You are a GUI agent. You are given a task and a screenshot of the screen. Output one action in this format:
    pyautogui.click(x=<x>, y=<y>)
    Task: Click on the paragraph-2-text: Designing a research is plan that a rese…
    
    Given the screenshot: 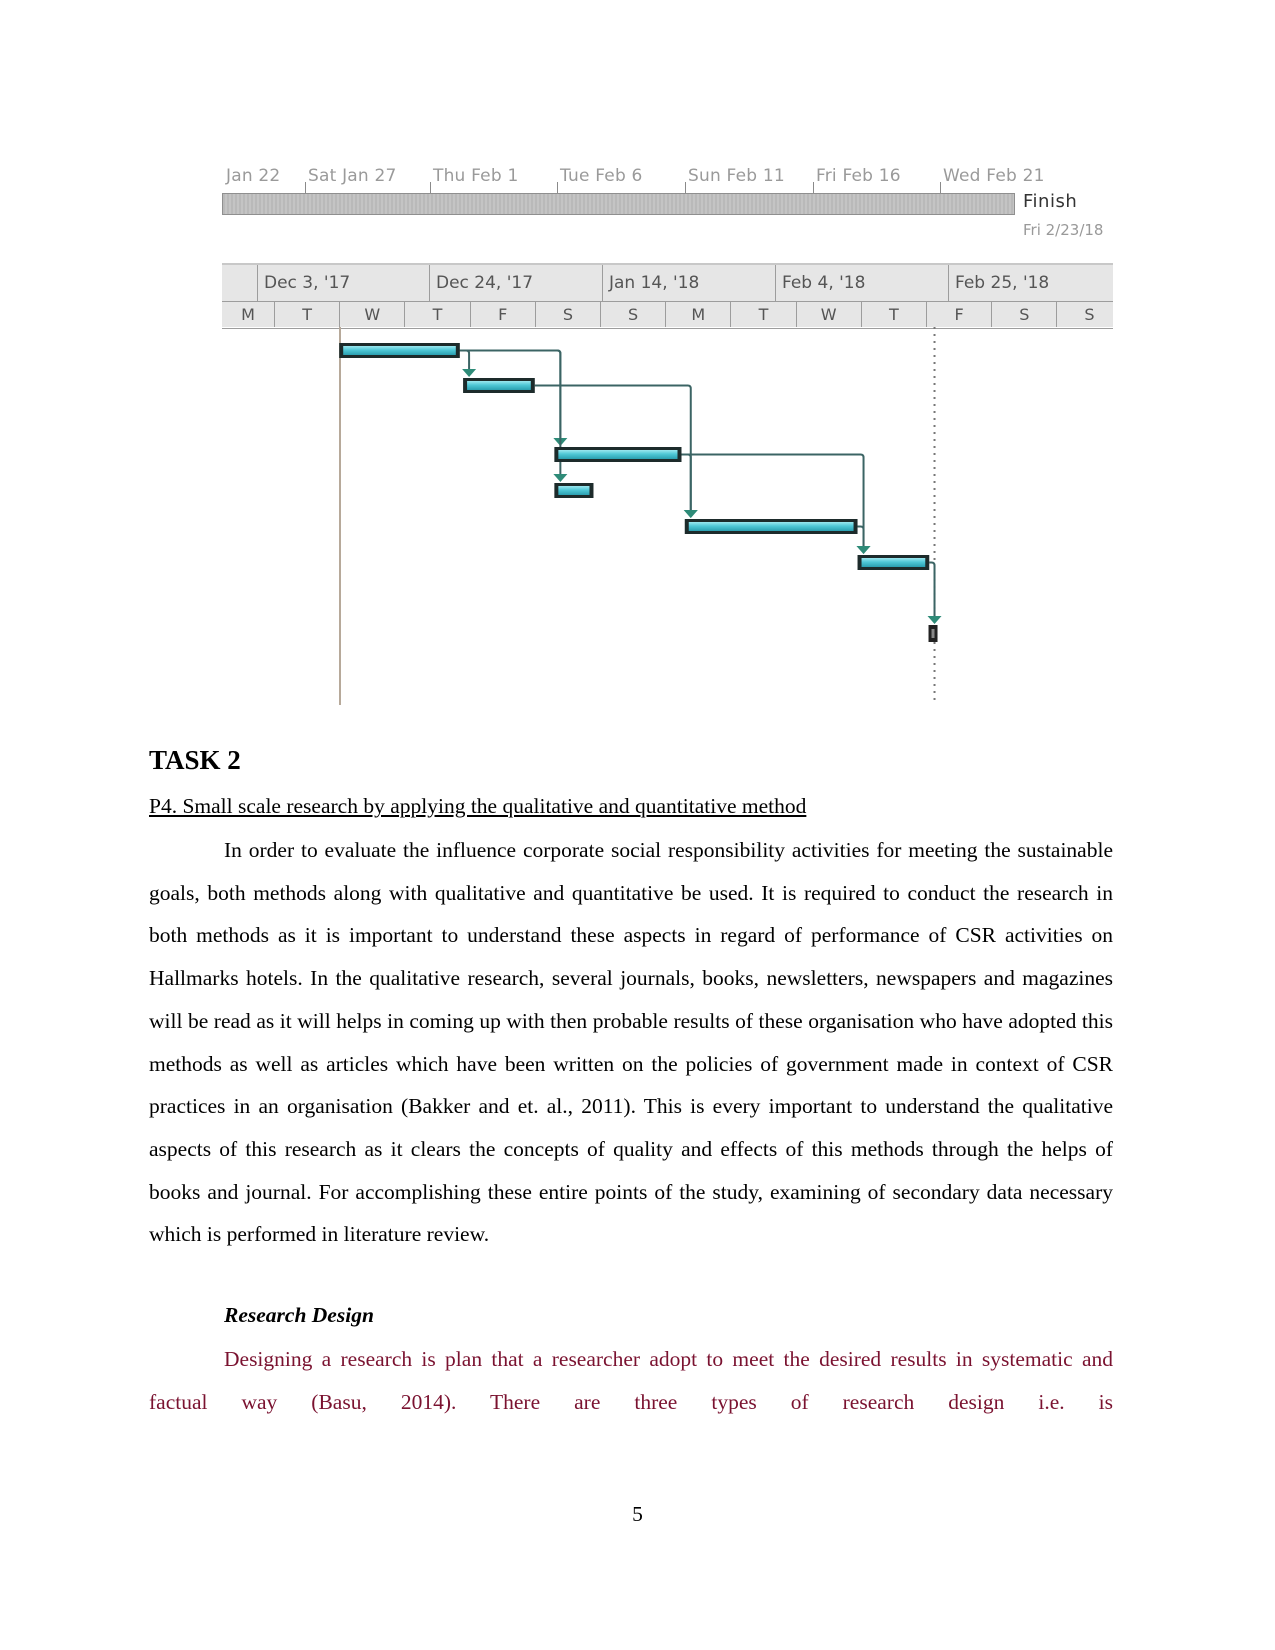 What is the action you would take?
    pyautogui.click(x=631, y=1380)
    